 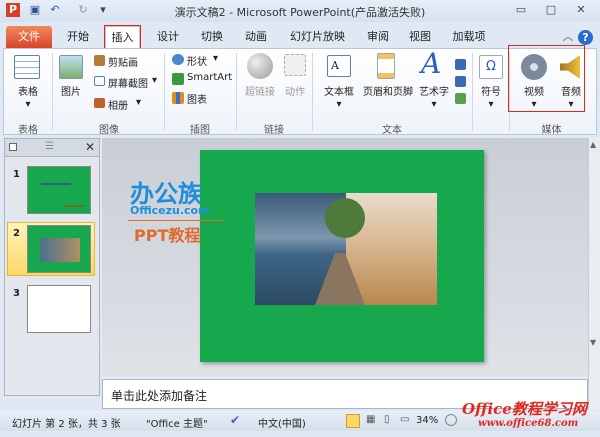 I want to click on slide-picture, so click(x=346, y=249).